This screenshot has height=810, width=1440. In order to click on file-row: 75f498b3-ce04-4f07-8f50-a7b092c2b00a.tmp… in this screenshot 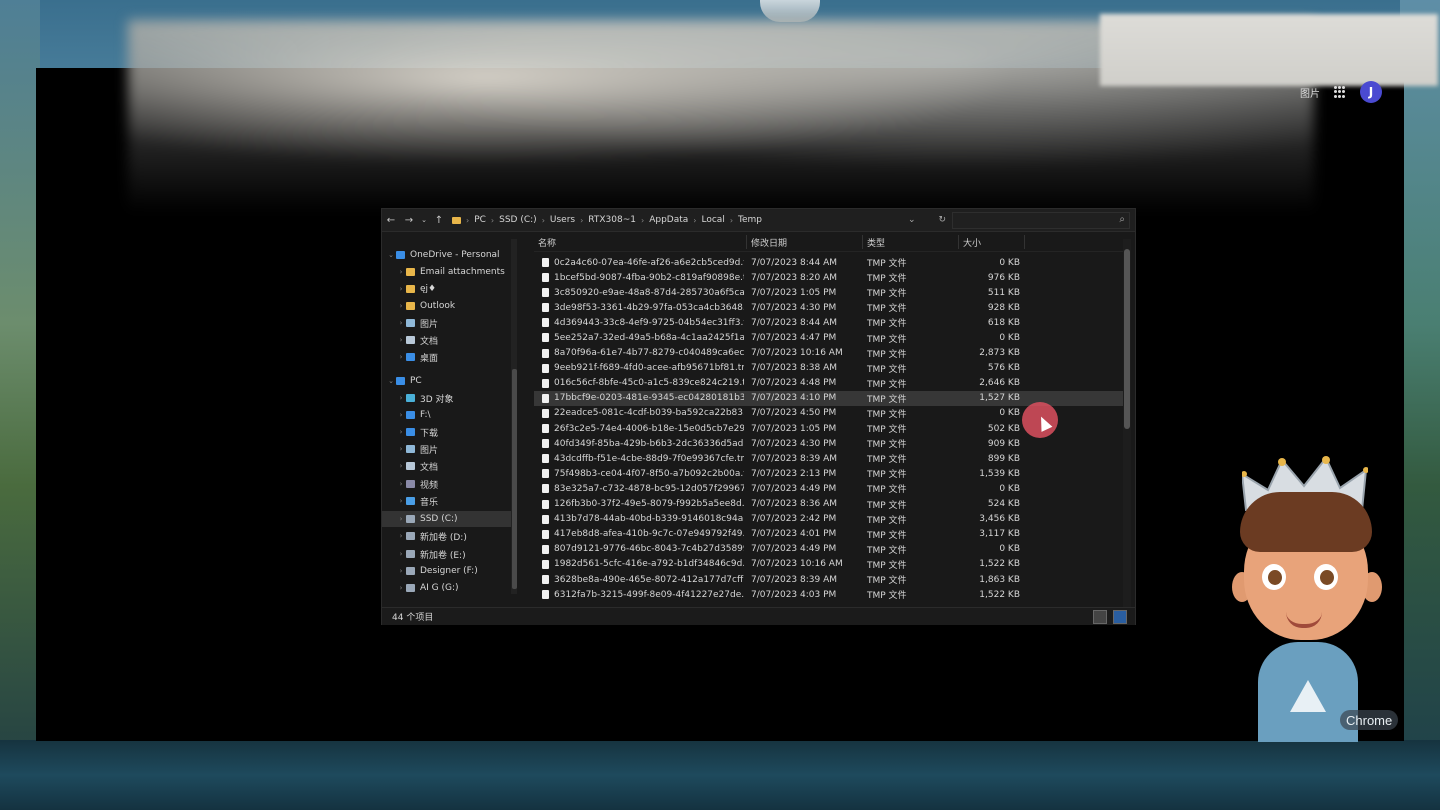, I will do `click(829, 473)`.